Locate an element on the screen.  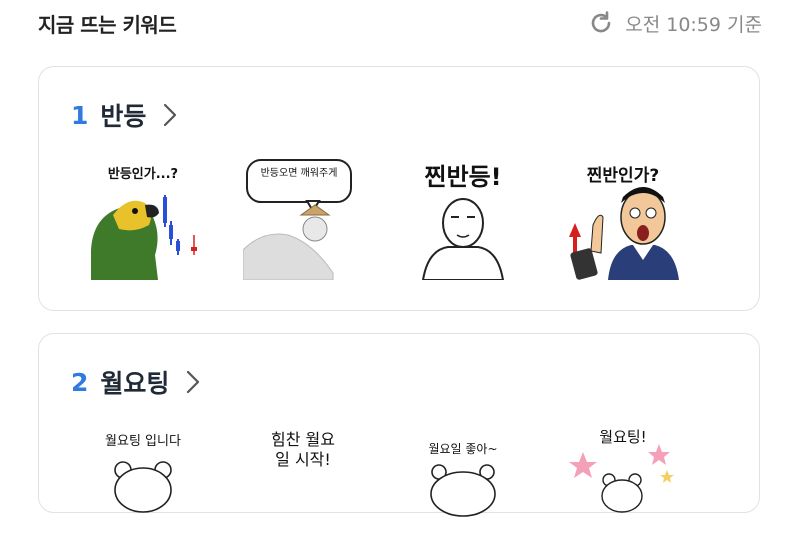
keyword-link-2: 2 월요팅 is located at coordinates (136, 382).